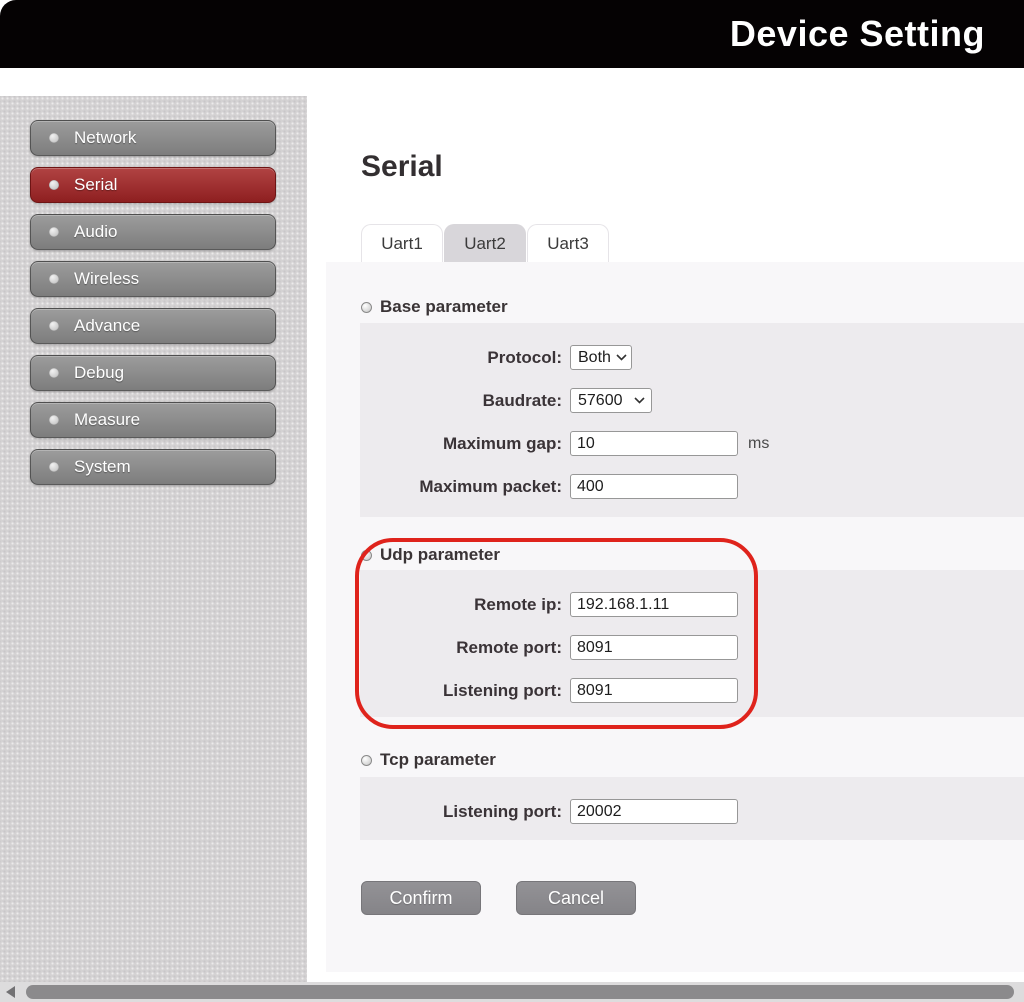  Describe the element at coordinates (153, 420) in the screenshot. I see `sidebar-item-measure: Measure` at that location.